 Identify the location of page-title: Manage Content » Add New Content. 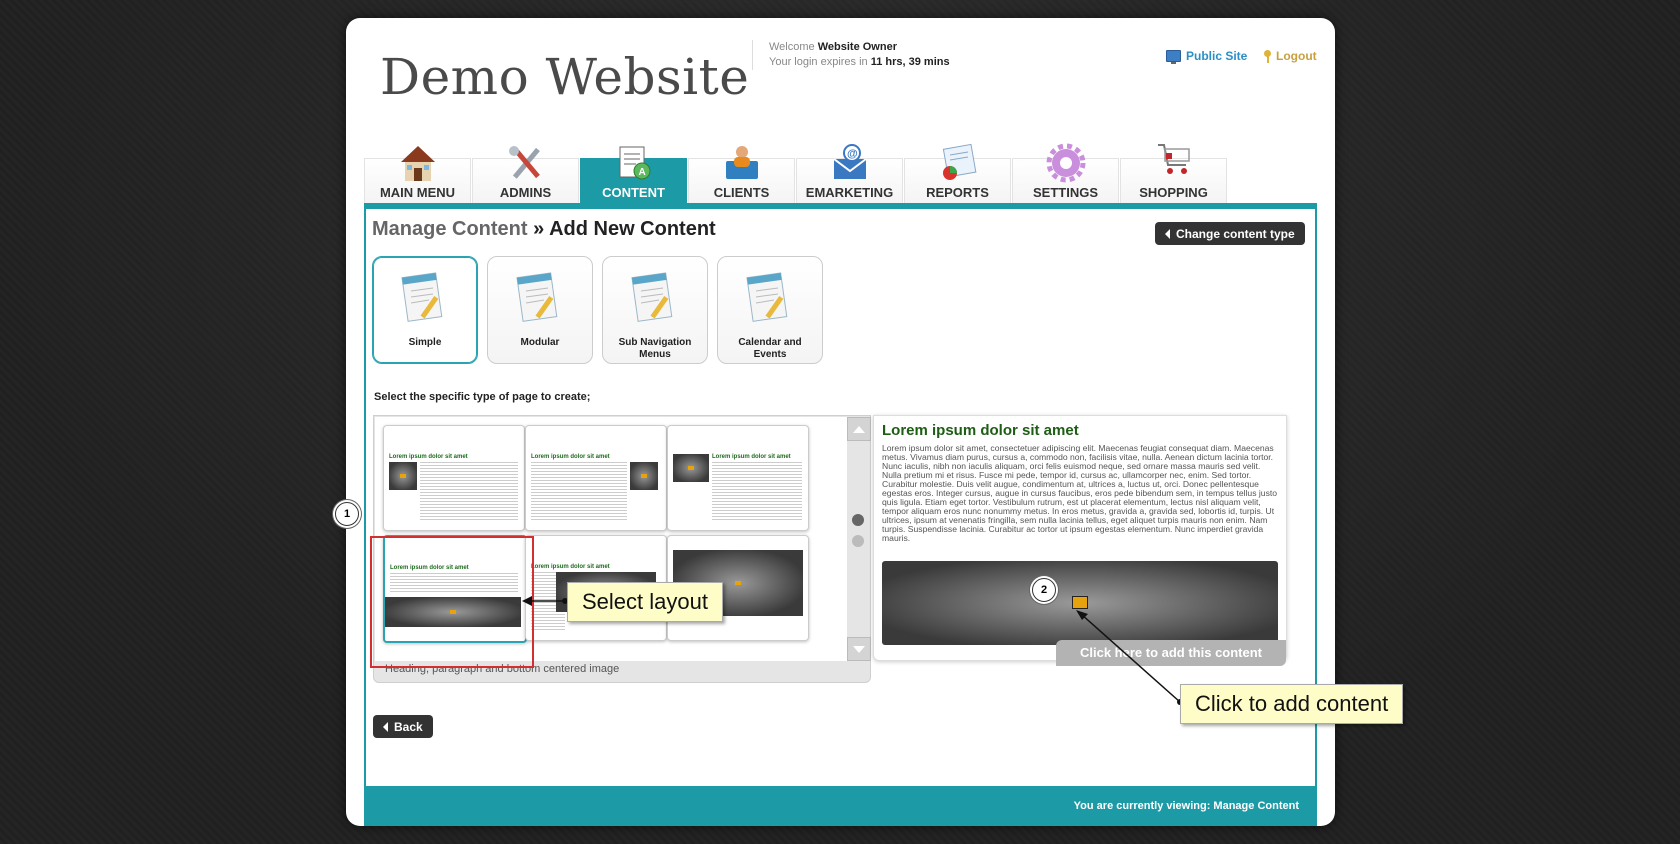
(544, 229).